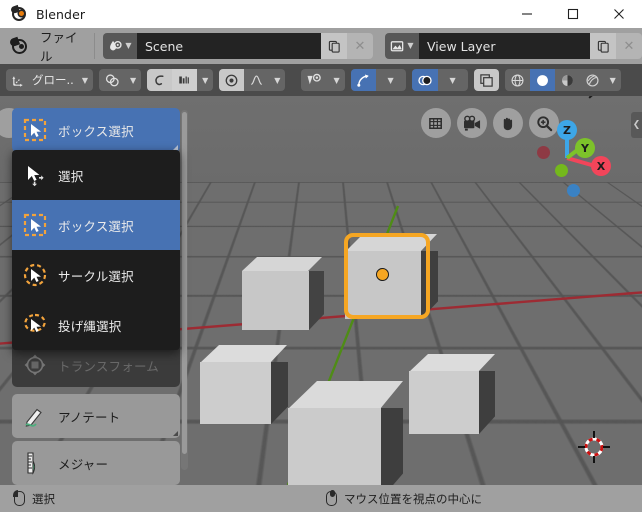 The width and height of the screenshot is (642, 512). I want to click on window-titlebar: Blender, so click(321, 14).